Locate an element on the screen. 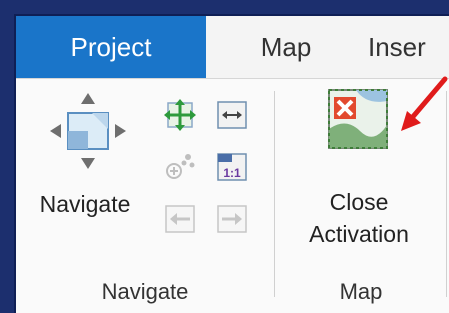 The width and height of the screenshot is (449, 313). previous-extent-icon is located at coordinates (180, 219).